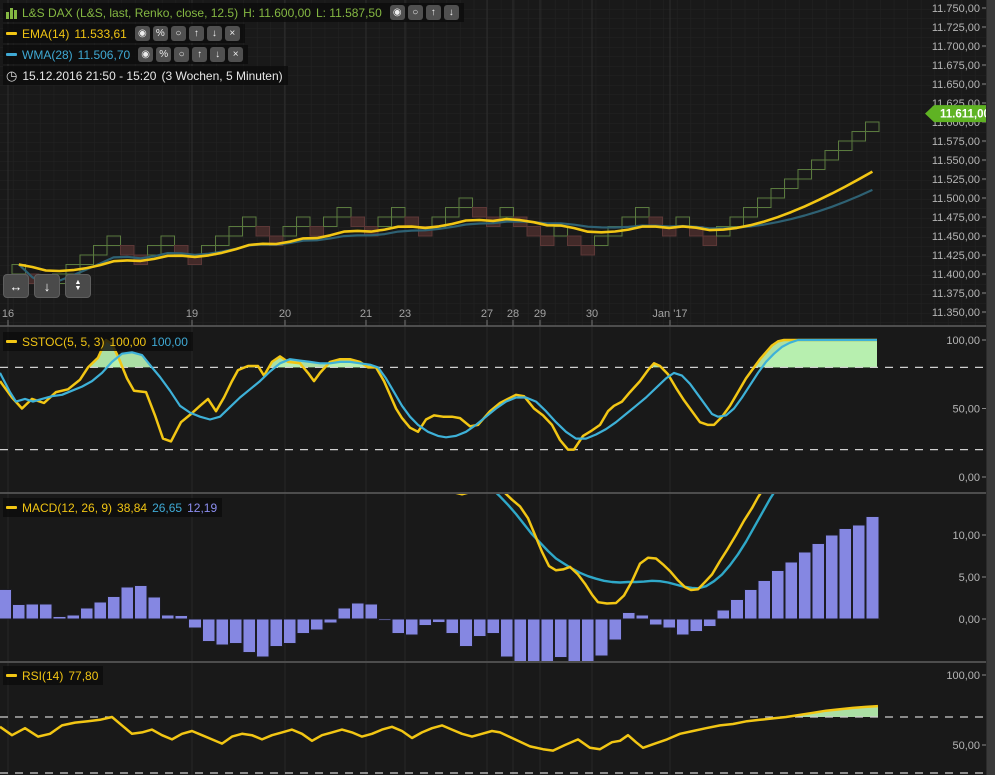 The image size is (995, 775). I want to click on svg-text: 11.350,00, so click(956, 313).